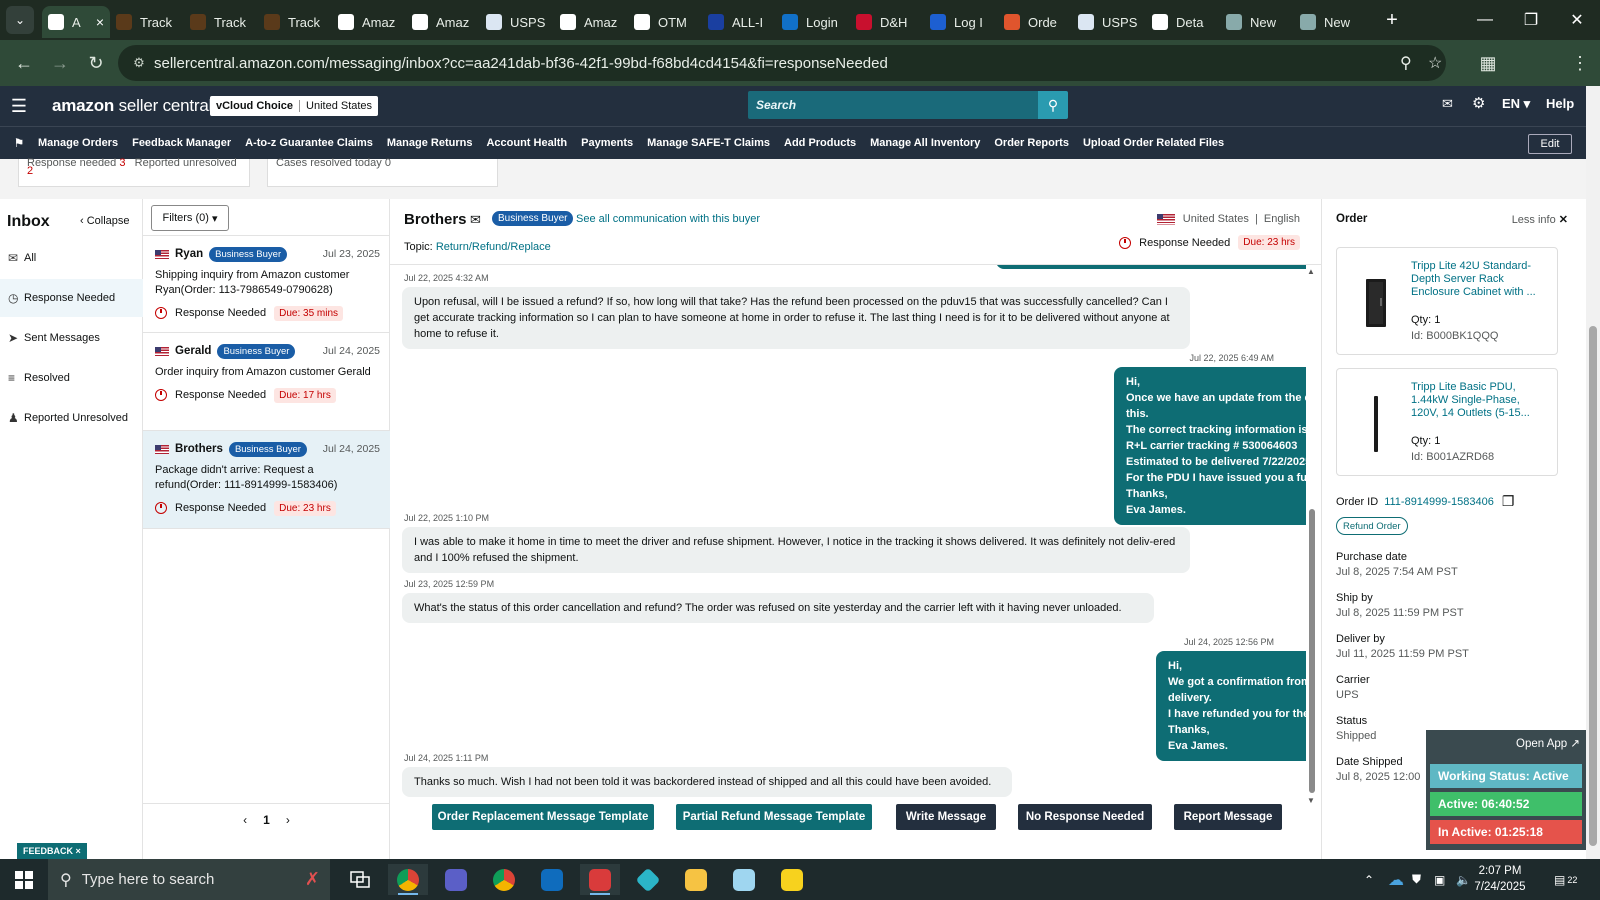  Describe the element at coordinates (1488, 63) in the screenshot. I see `extensions-puzzle-icon: ▦` at that location.